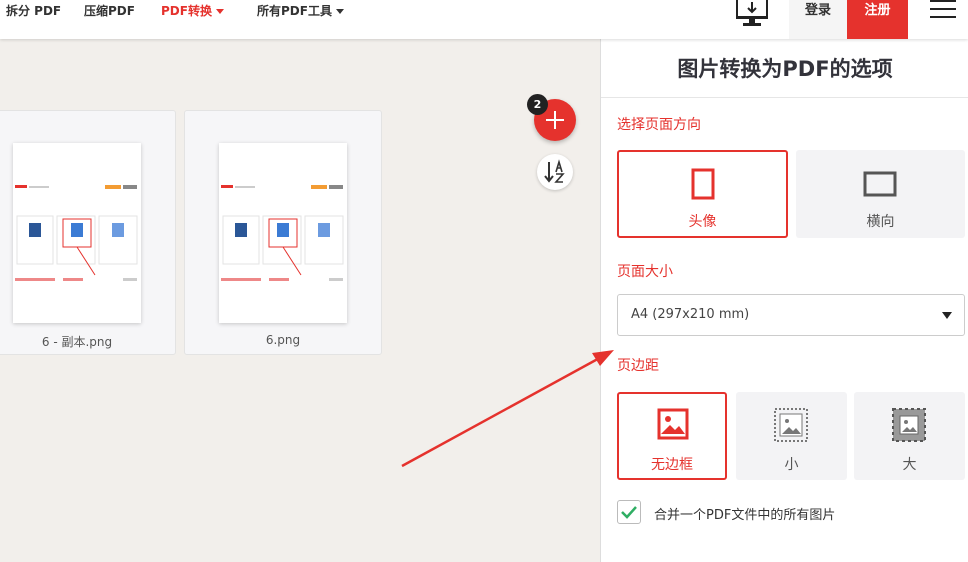 Image resolution: width=968 pixels, height=562 pixels. I want to click on landscape-page-icon, so click(880, 184).